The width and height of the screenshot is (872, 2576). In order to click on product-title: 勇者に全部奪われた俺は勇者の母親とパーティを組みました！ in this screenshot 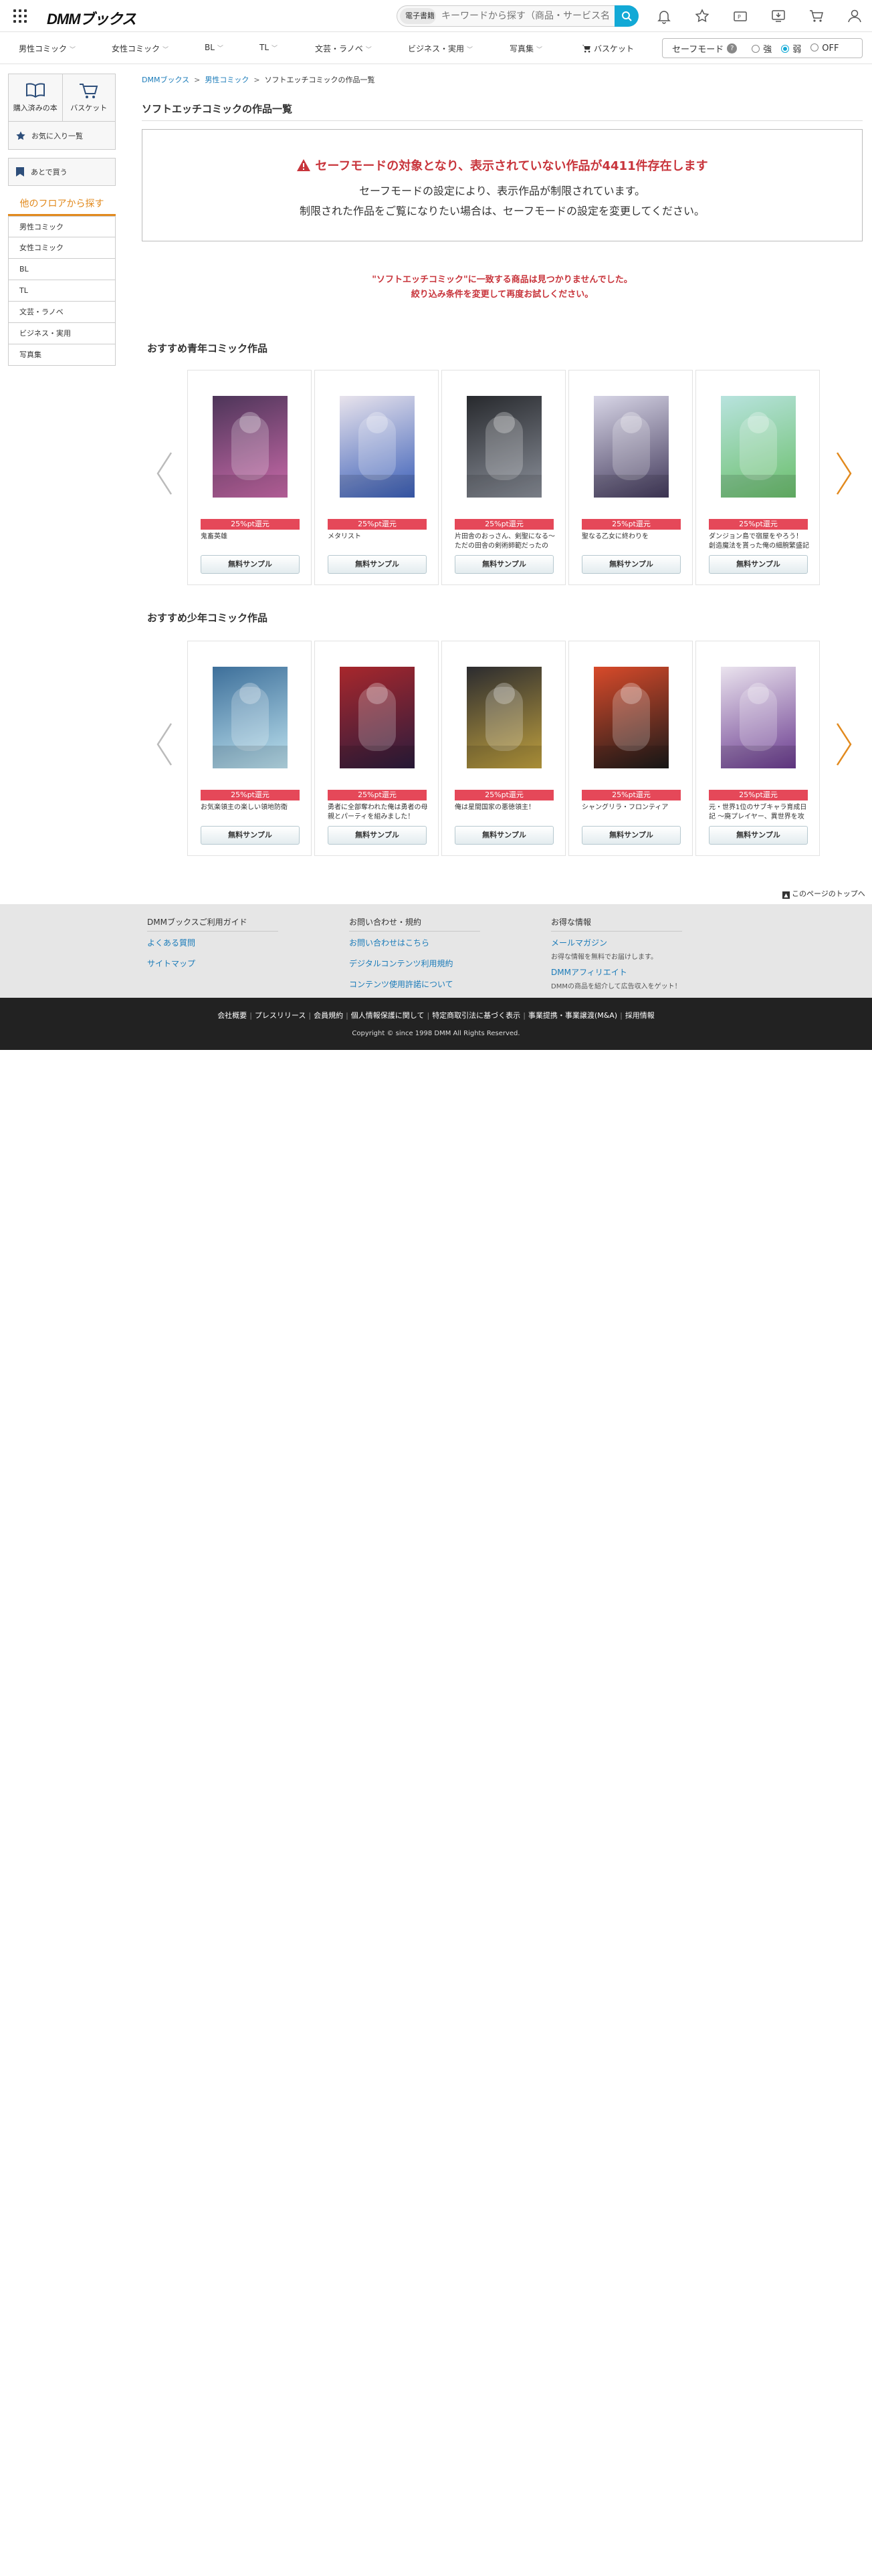, I will do `click(378, 812)`.